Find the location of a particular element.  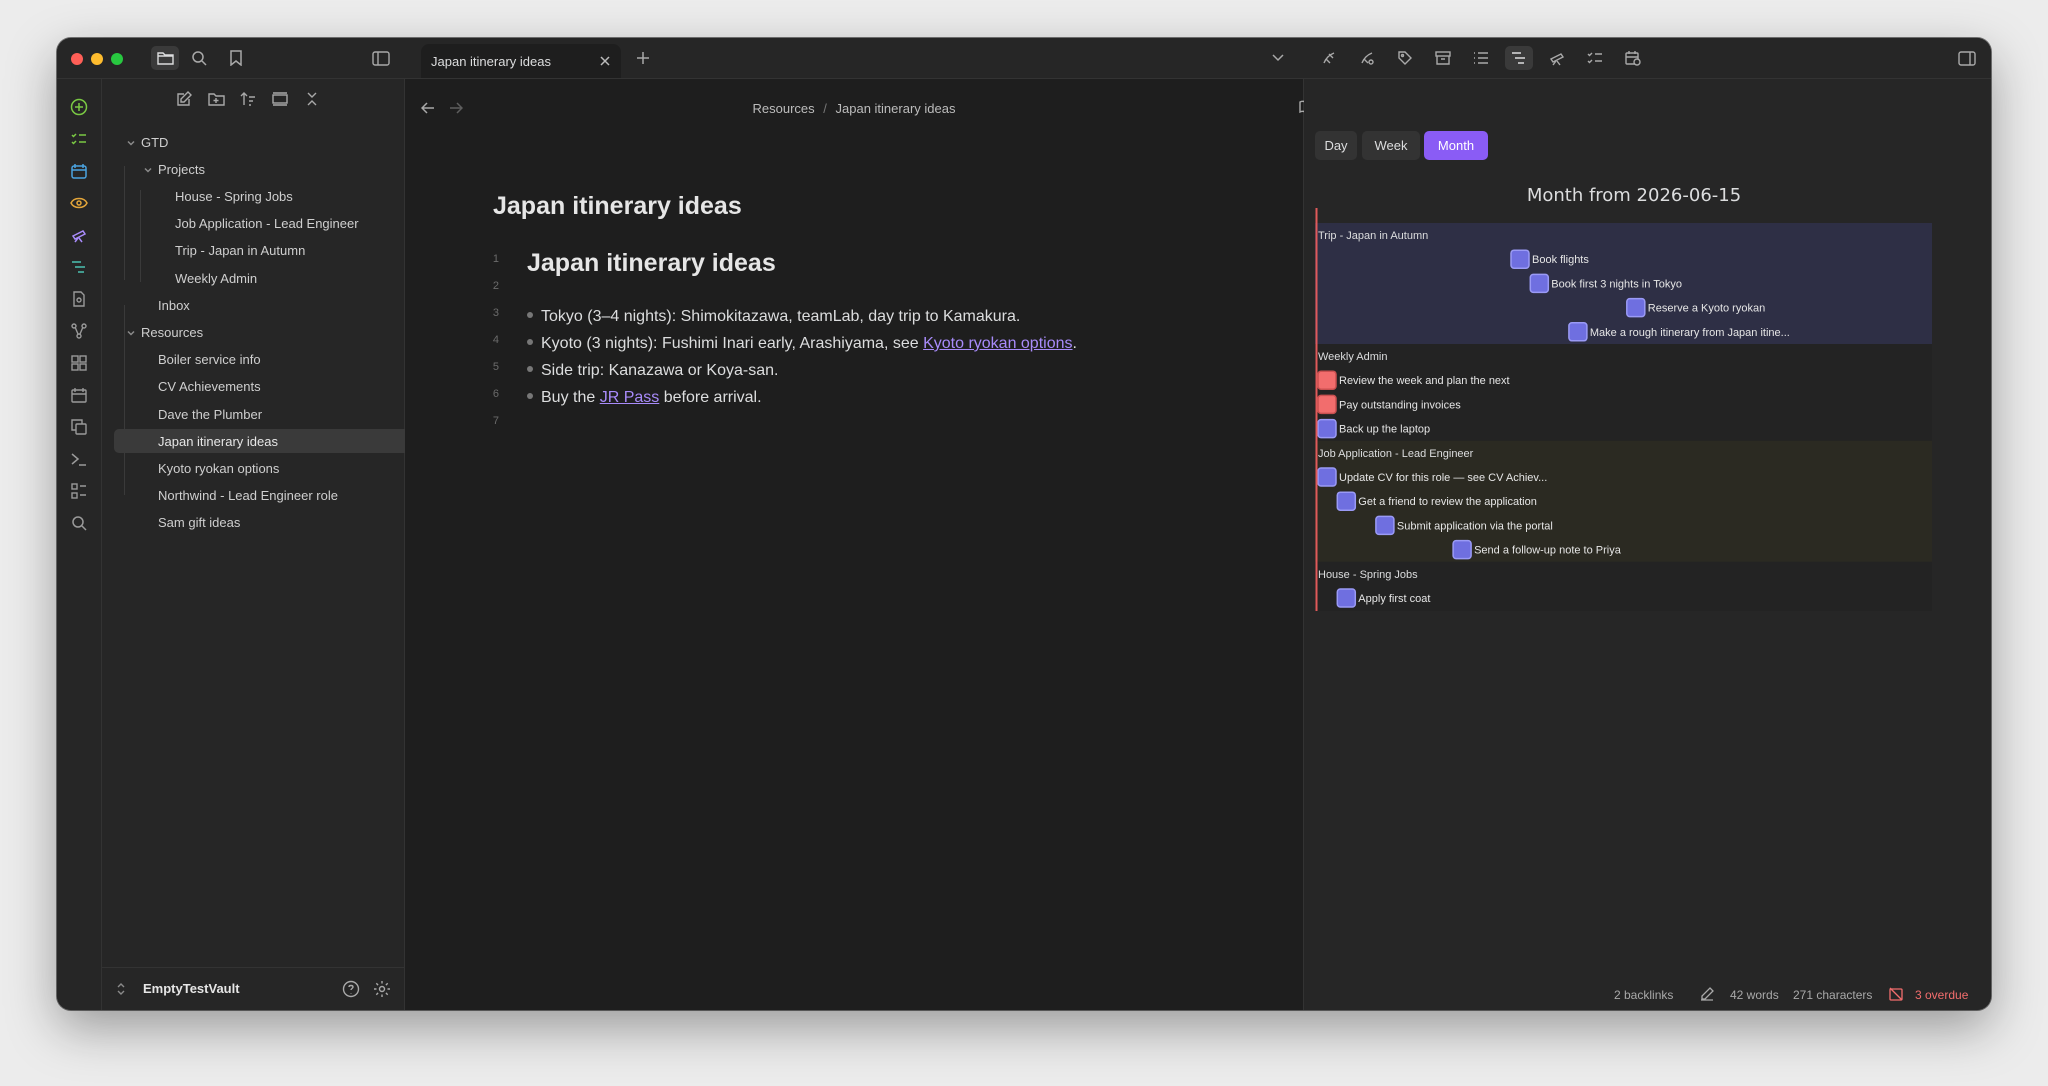

new-note-icon is located at coordinates (184, 99).